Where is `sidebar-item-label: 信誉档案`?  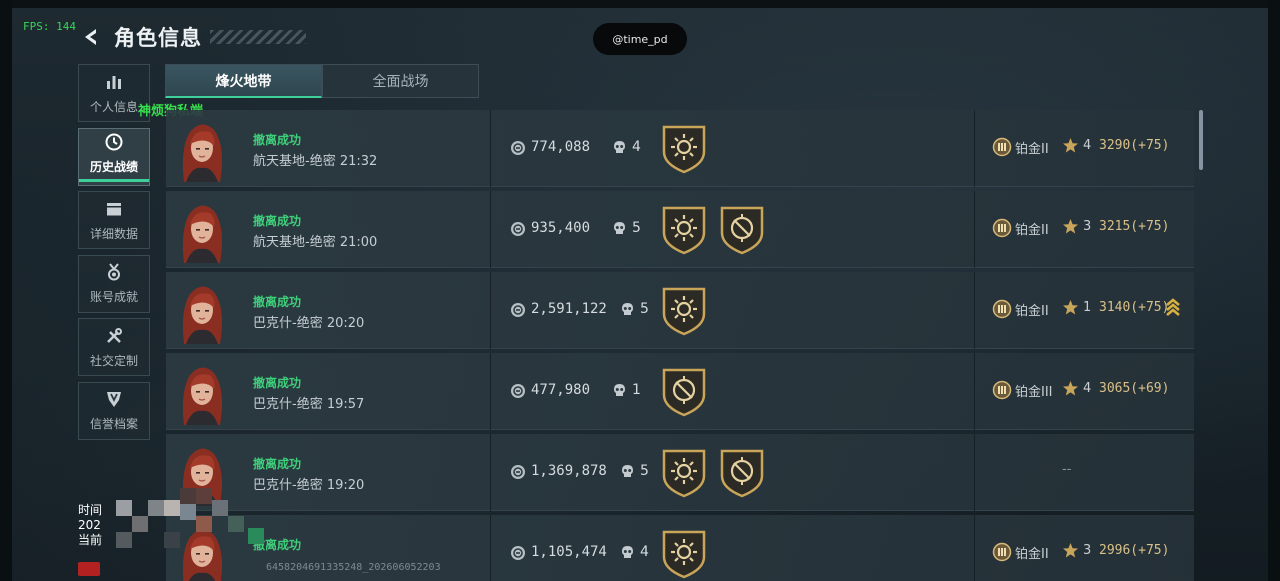 sidebar-item-label: 信誉档案 is located at coordinates (113, 424).